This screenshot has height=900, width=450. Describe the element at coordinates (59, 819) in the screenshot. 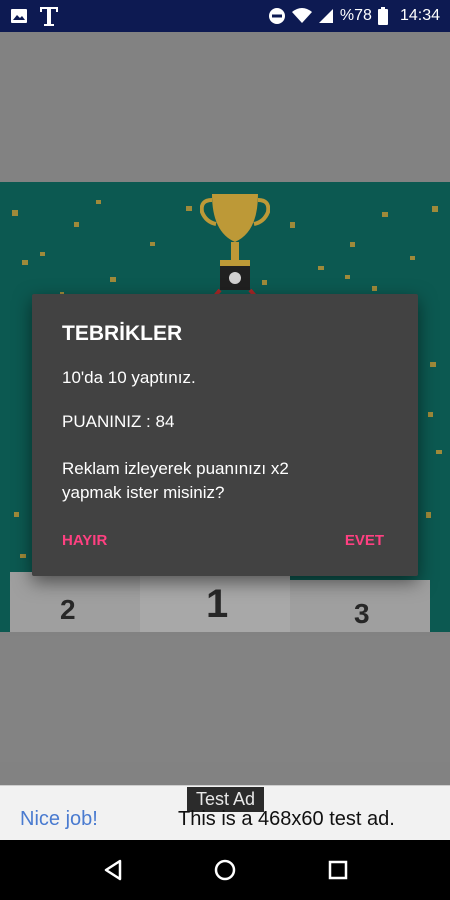

I see `ad-link-text: Nice job!` at that location.